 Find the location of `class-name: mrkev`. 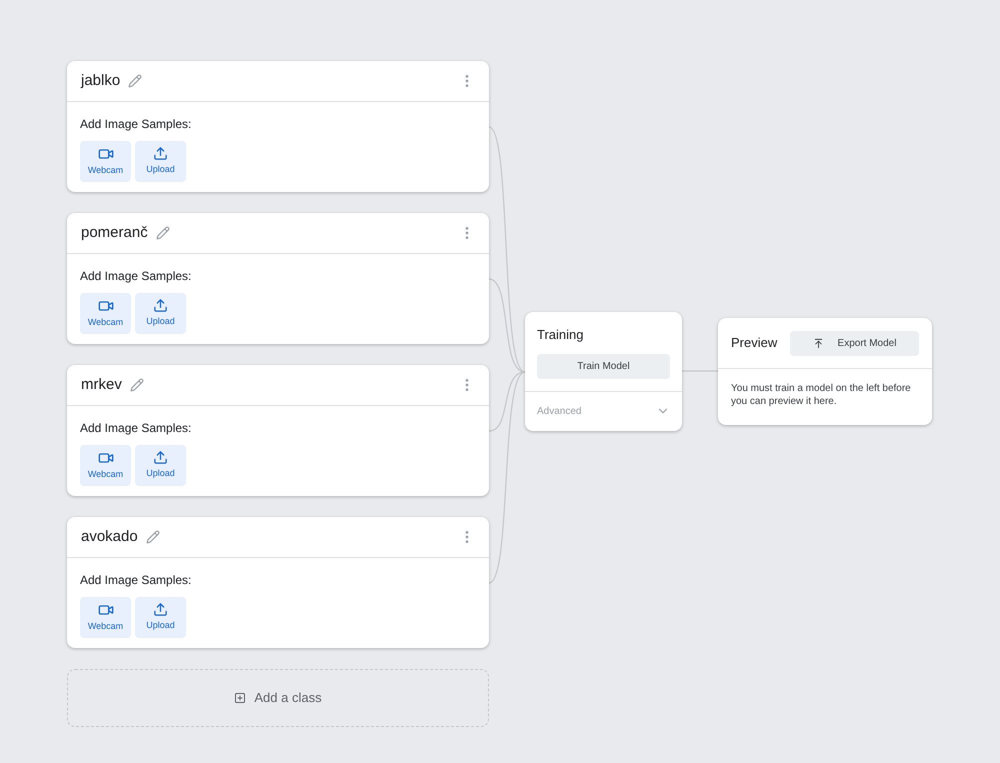

class-name: mrkev is located at coordinates (101, 384).